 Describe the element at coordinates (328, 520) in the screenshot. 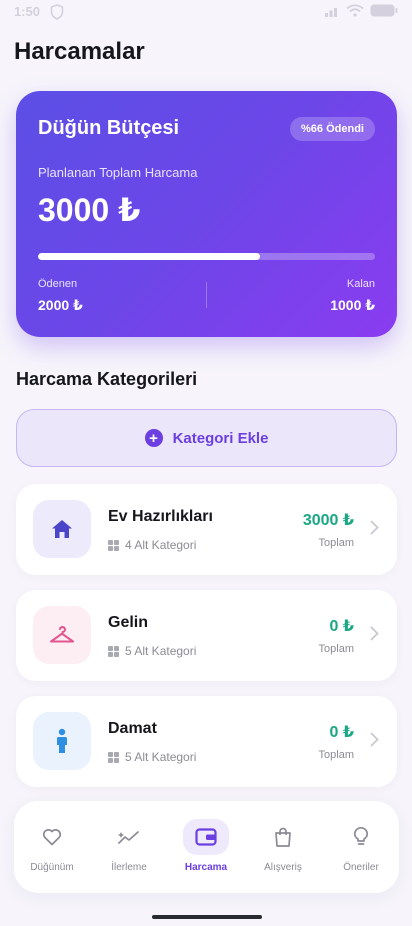

I see `category-amount: 3000 ₺` at that location.